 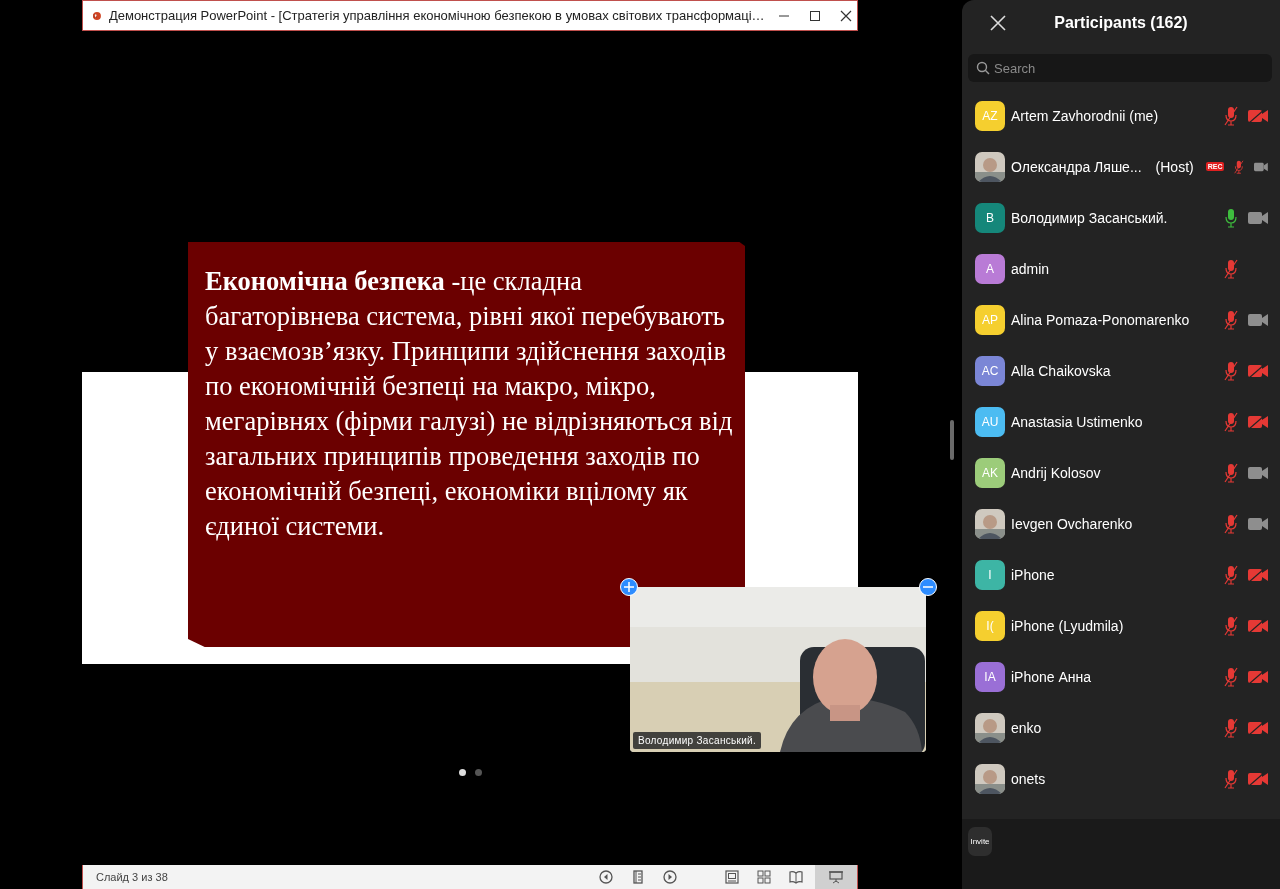 What do you see at coordinates (1061, 370) in the screenshot?
I see `participant-name: Alla Chaikovska` at bounding box center [1061, 370].